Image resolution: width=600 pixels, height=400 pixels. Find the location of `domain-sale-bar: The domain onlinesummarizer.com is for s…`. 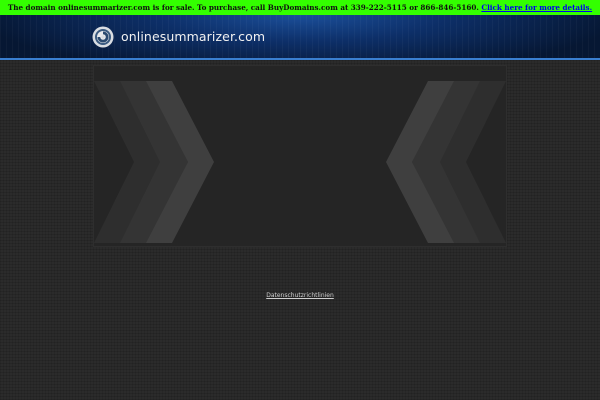

domain-sale-bar: The domain onlinesummarizer.com is for s… is located at coordinates (300, 7).